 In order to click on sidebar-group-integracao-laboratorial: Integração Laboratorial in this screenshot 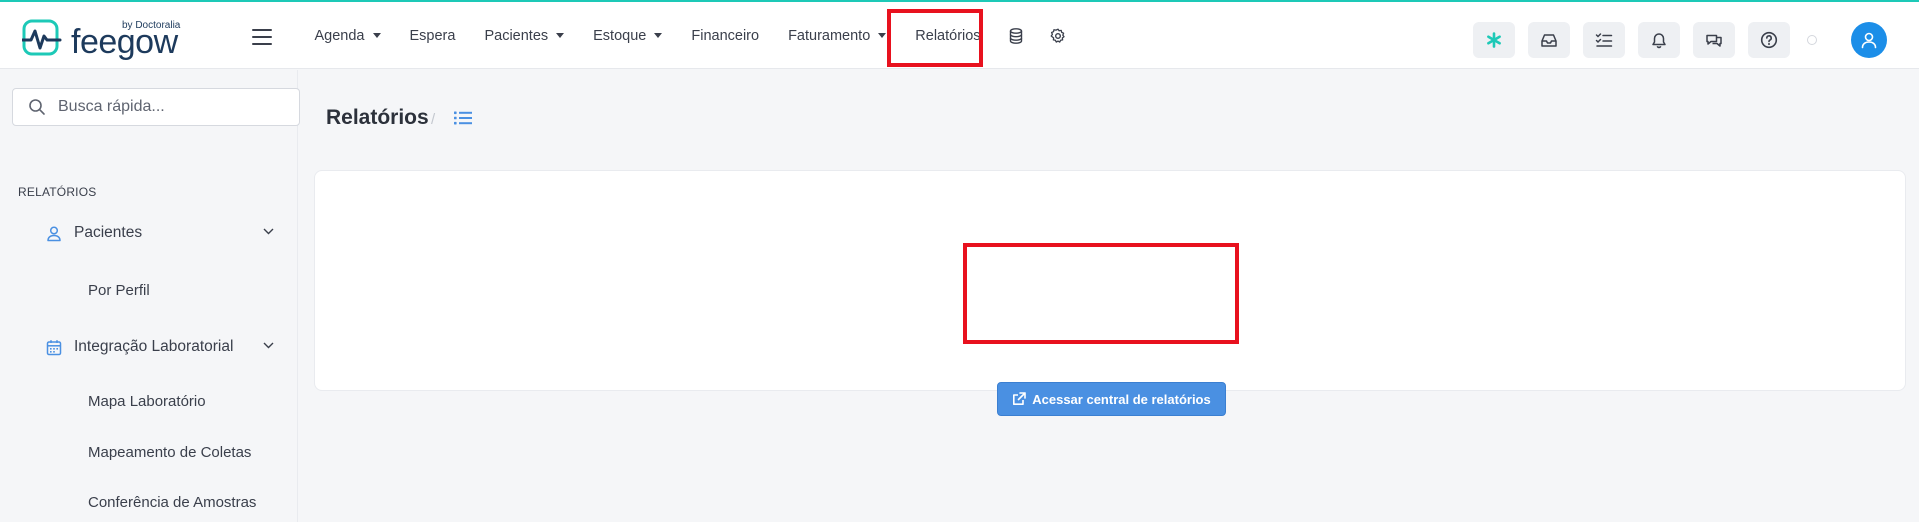, I will do `click(166, 347)`.